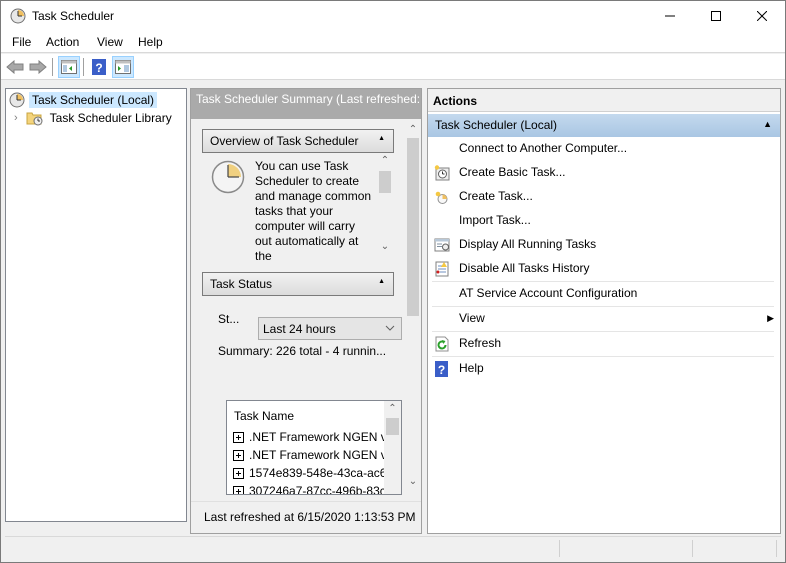 This screenshot has width=786, height=563. I want to click on menu-action: Action, so click(62, 42).